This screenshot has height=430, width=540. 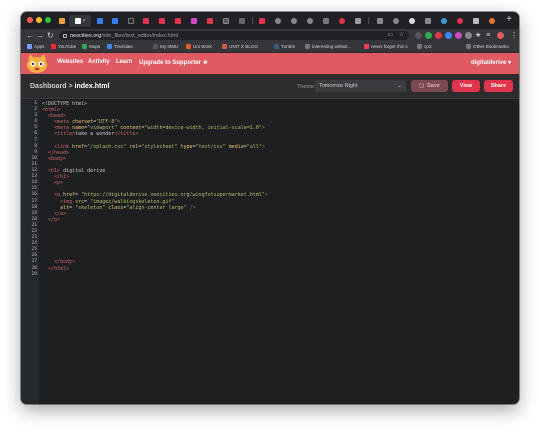 What do you see at coordinates (192, 207) in the screenshot?
I see `code-token: />` at bounding box center [192, 207].